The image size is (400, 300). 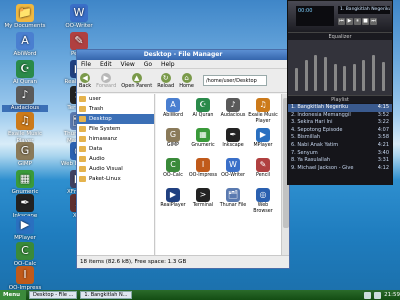 What do you see at coordinates (186, 85) in the screenshot?
I see `home-label: Home` at bounding box center [186, 85].